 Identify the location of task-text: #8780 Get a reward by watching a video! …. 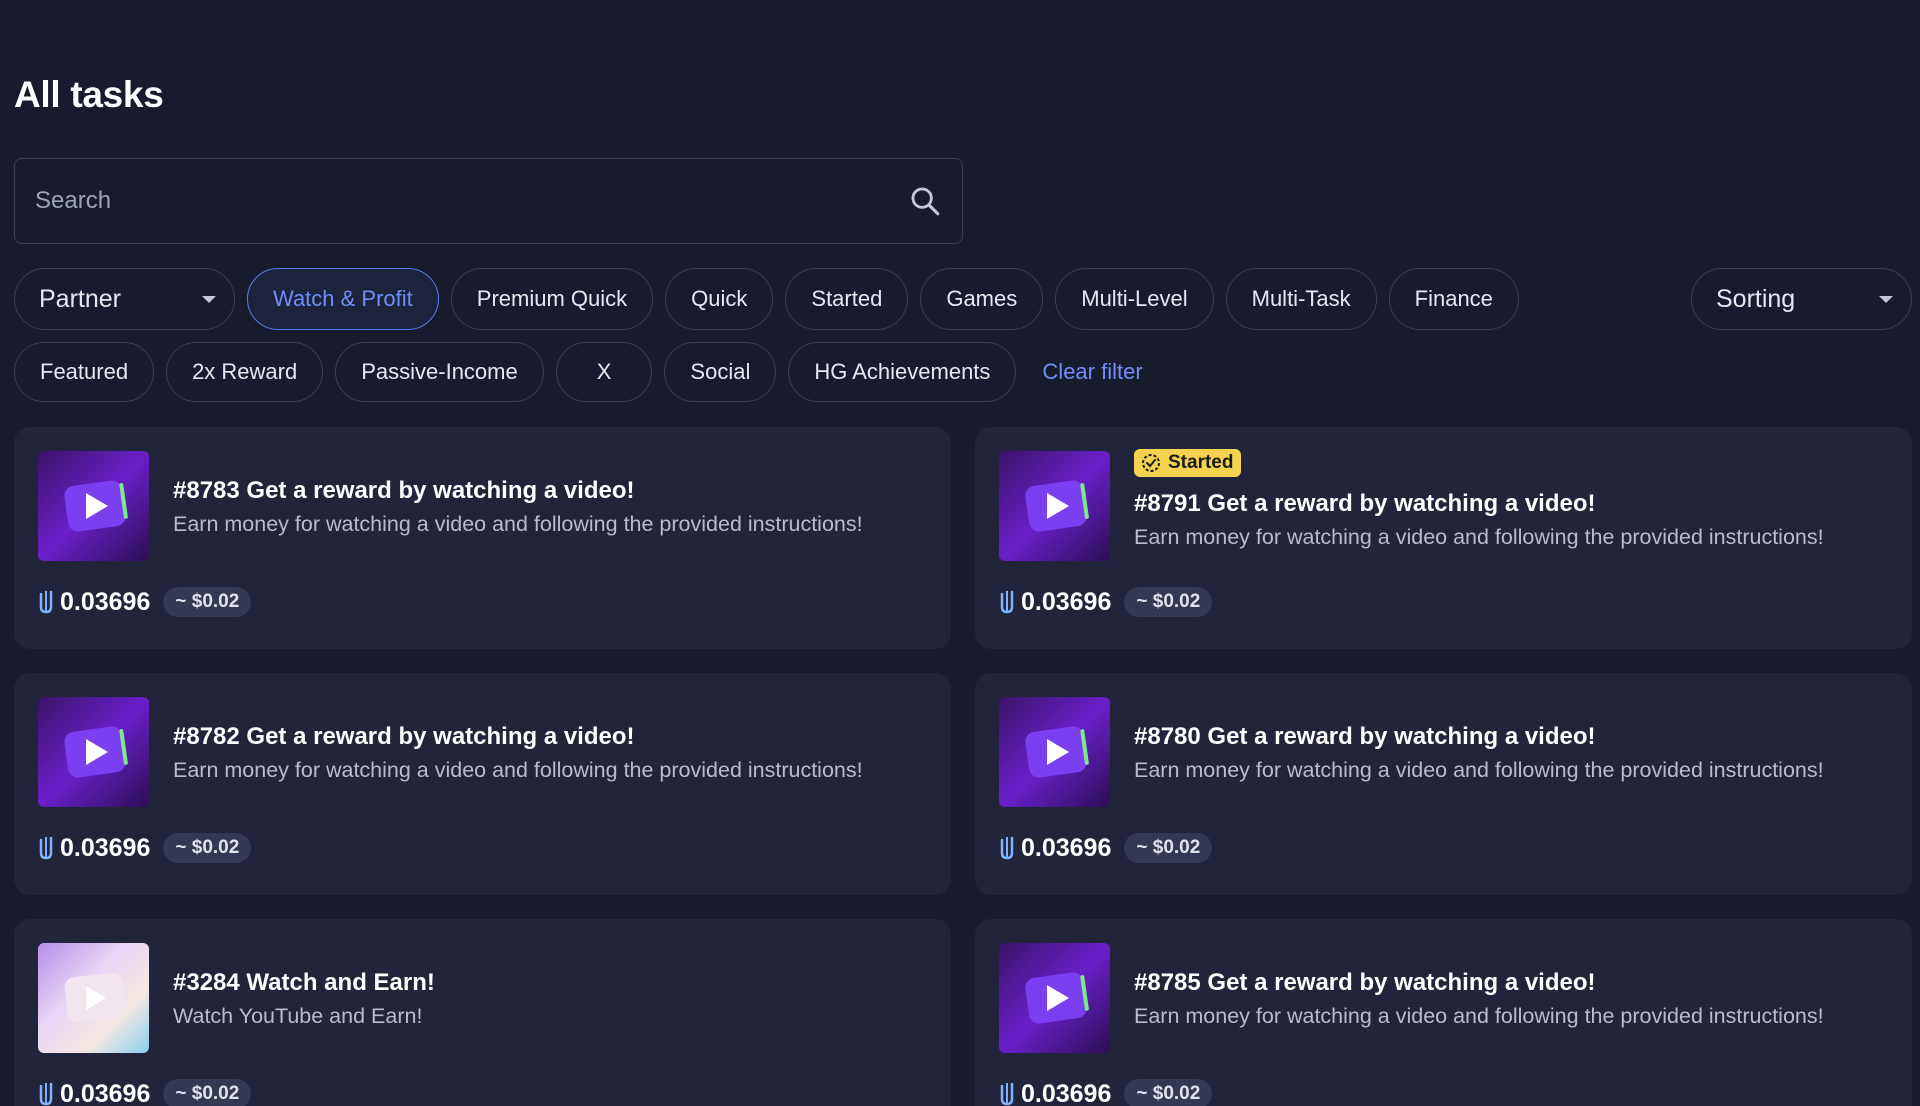
(1513, 753).